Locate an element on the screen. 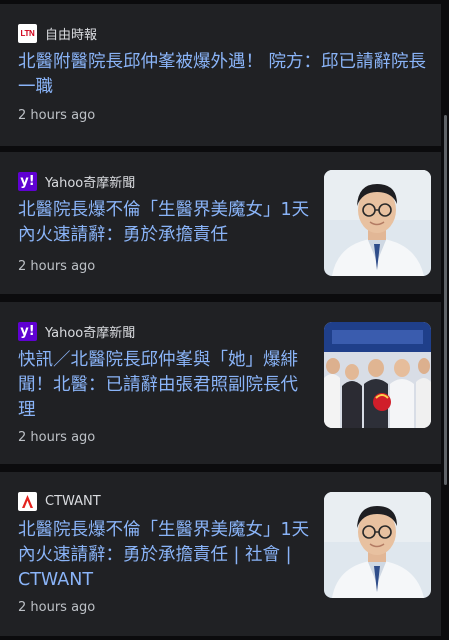 The width and height of the screenshot is (449, 640). source-name: 自由時報 is located at coordinates (71, 35).